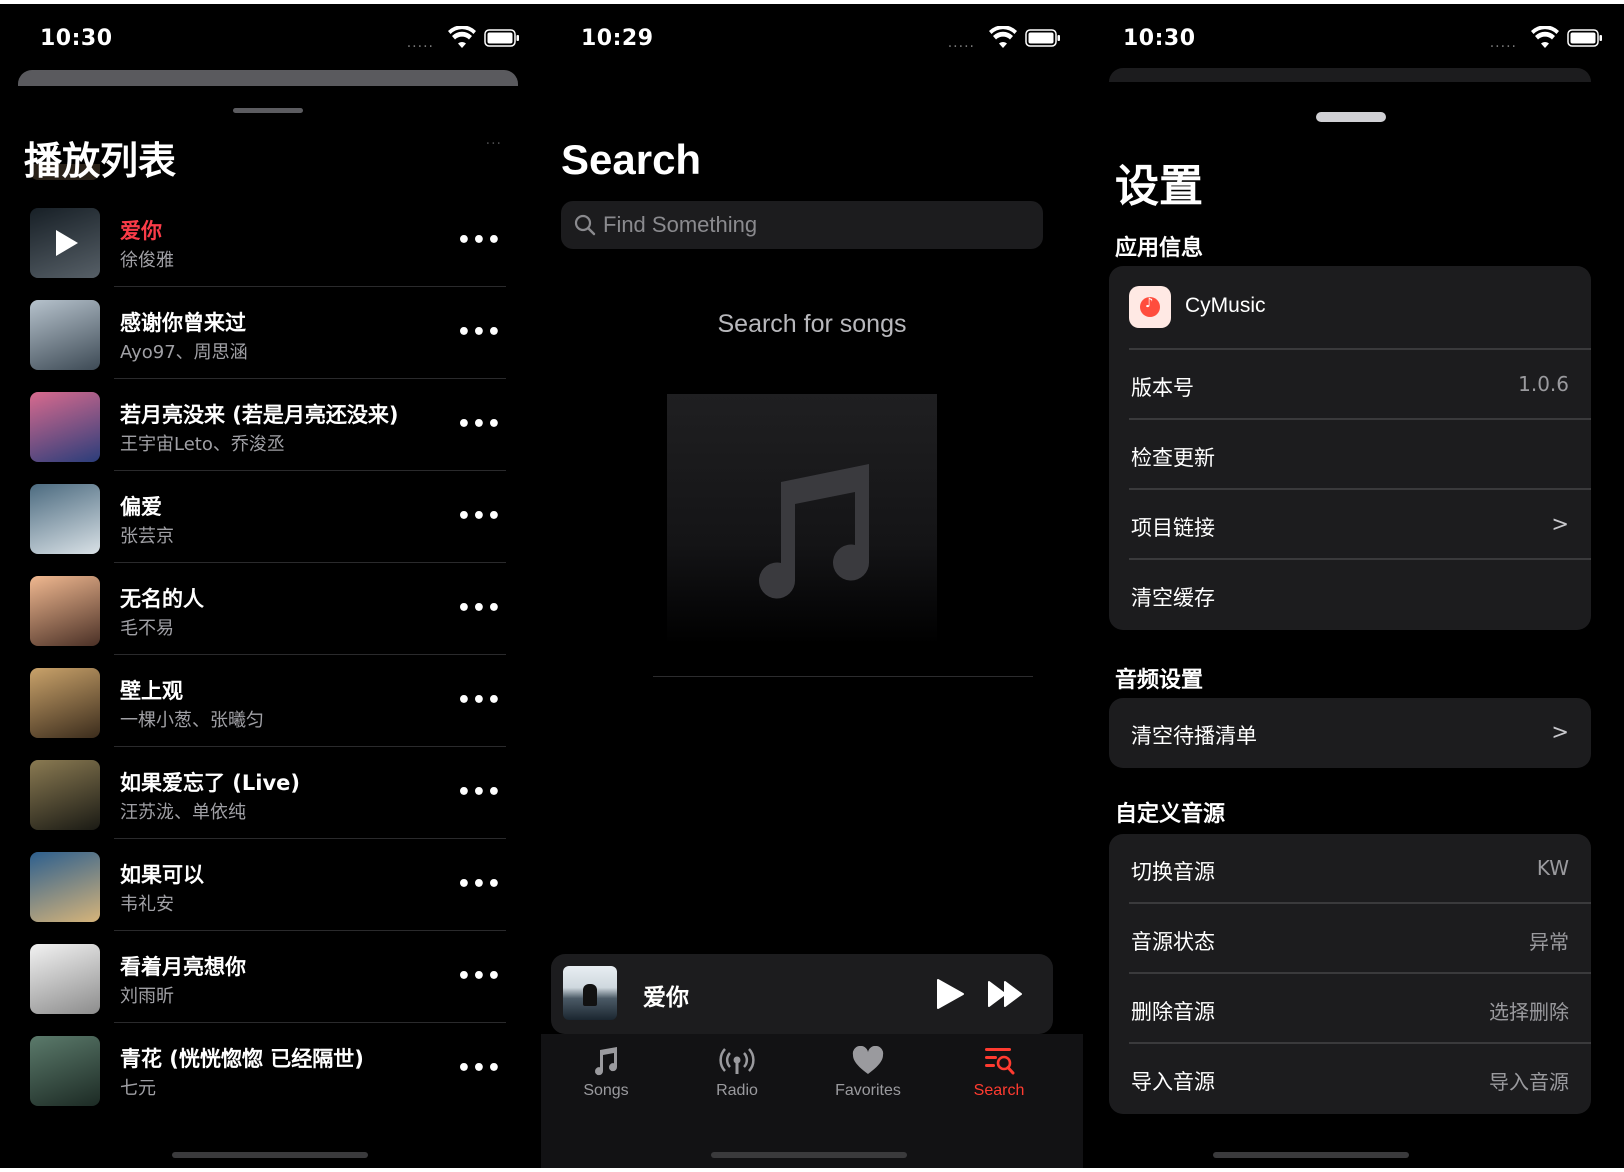  Describe the element at coordinates (1350, 455) in the screenshot. I see `row-check-update: 检查更新` at that location.